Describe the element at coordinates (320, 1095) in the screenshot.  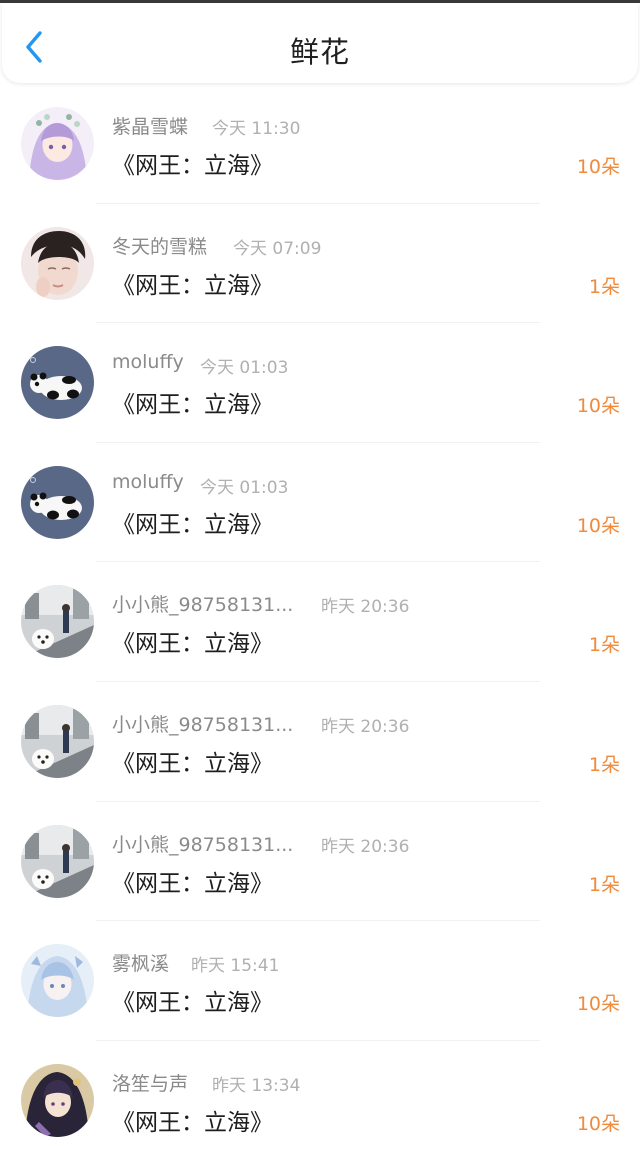
I see `list-item: 洛笙与声 昨天 13:34 《网王：立海》 10朵` at that location.